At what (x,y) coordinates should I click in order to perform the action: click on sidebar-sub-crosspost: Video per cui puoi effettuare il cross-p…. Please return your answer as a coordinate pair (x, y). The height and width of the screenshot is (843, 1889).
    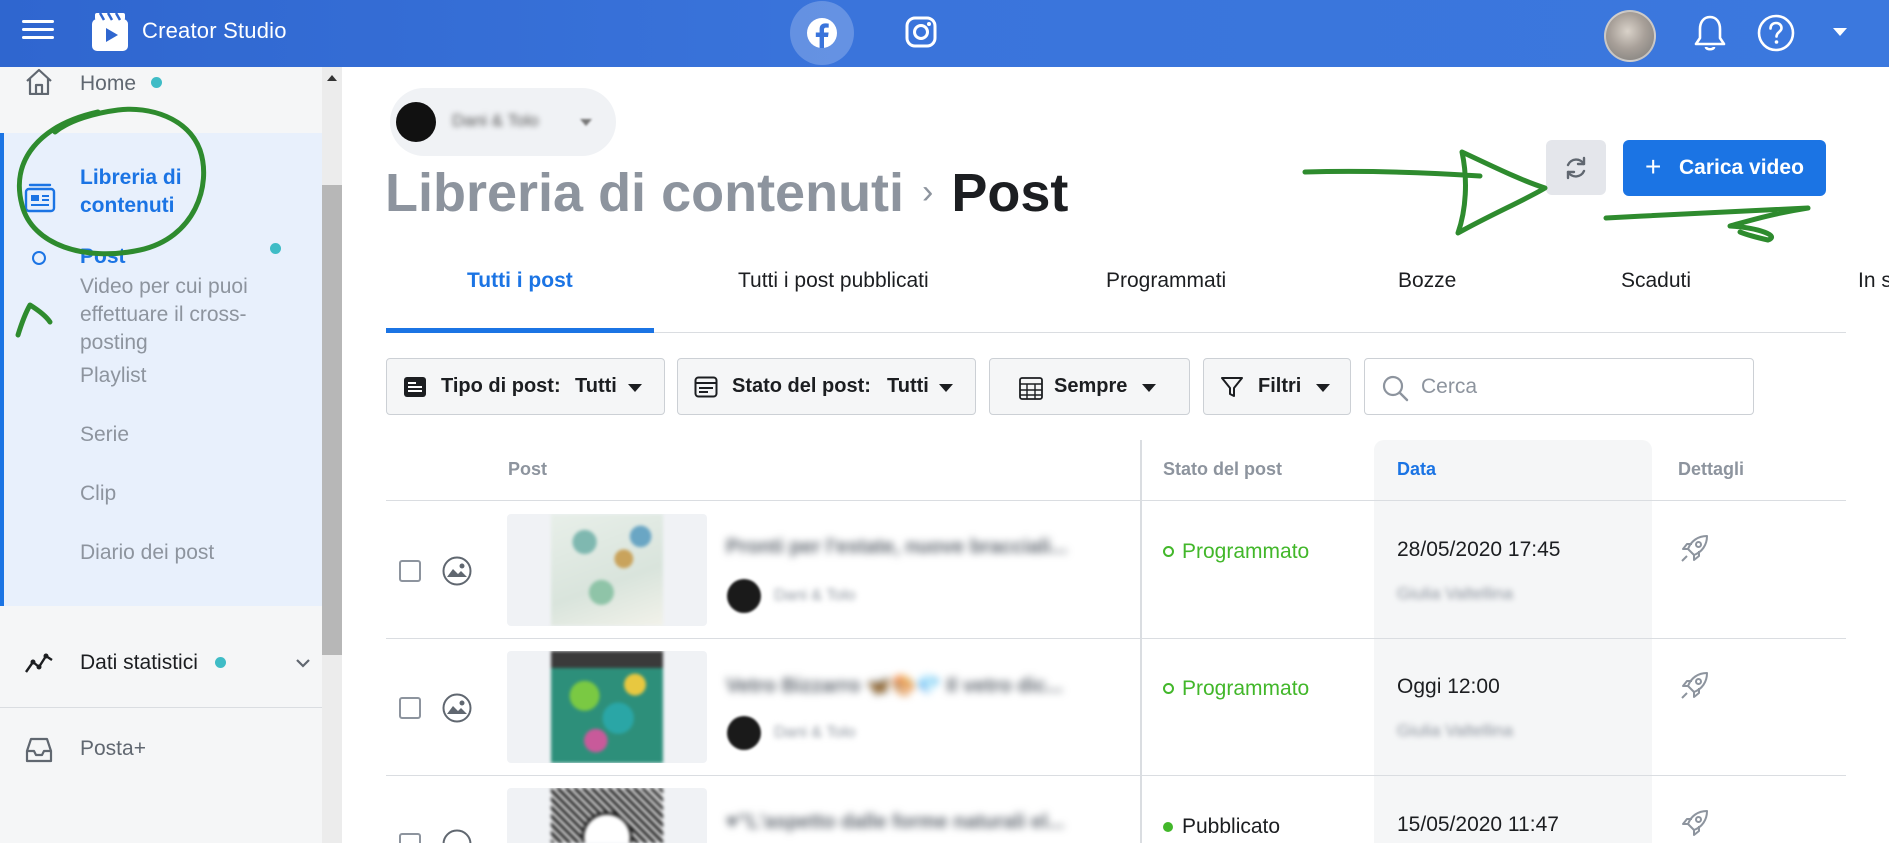
    Looking at the image, I should click on (180, 315).